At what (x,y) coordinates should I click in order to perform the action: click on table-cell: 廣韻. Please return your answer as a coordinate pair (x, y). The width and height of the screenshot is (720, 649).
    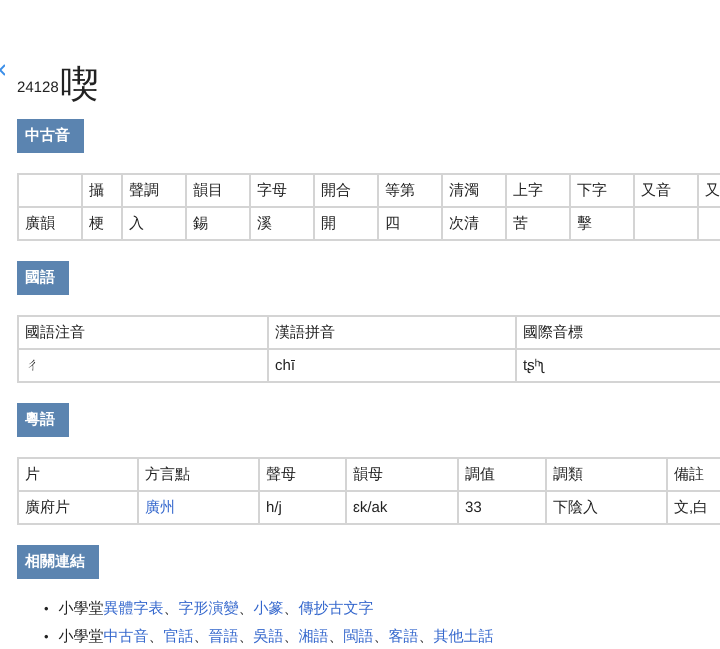
    Looking at the image, I should click on (50, 223).